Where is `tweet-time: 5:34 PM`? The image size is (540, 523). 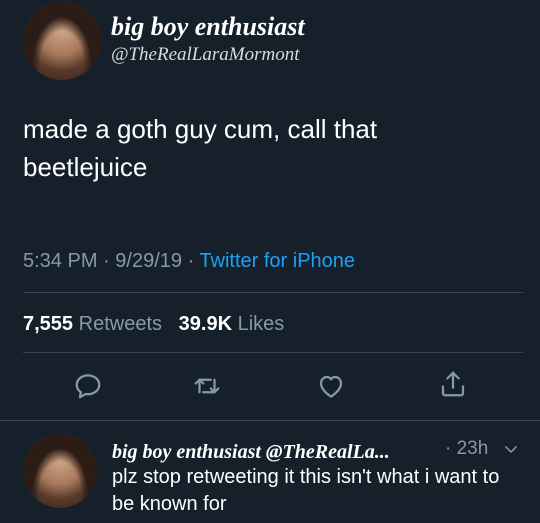 tweet-time: 5:34 PM is located at coordinates (60, 261).